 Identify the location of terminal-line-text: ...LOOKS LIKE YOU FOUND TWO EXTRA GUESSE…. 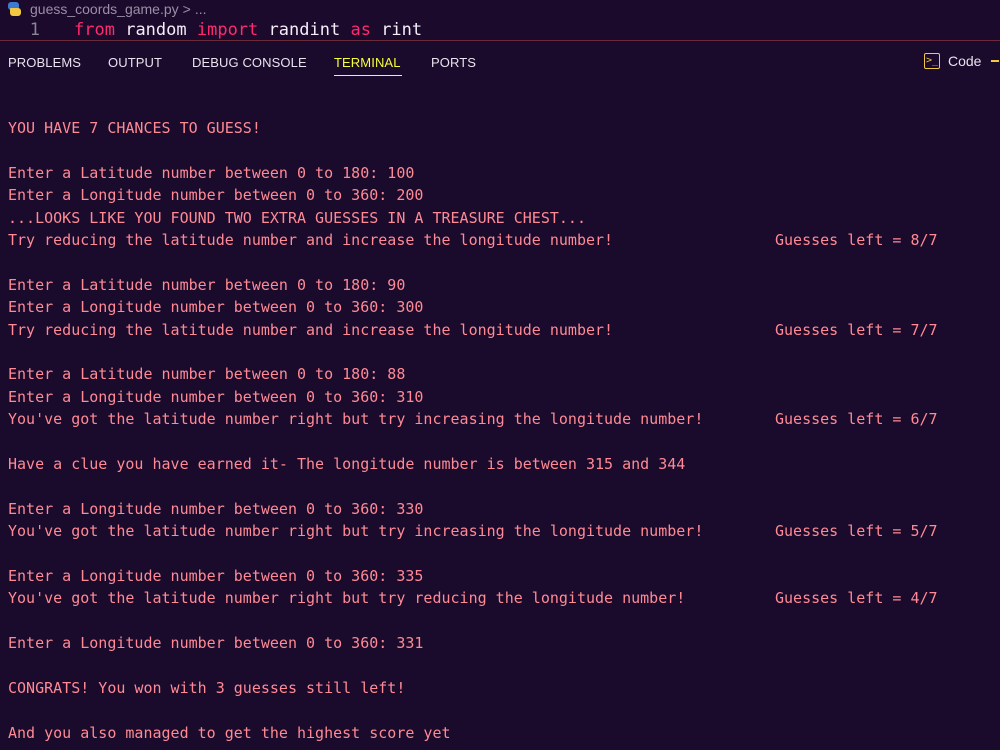
(297, 217).